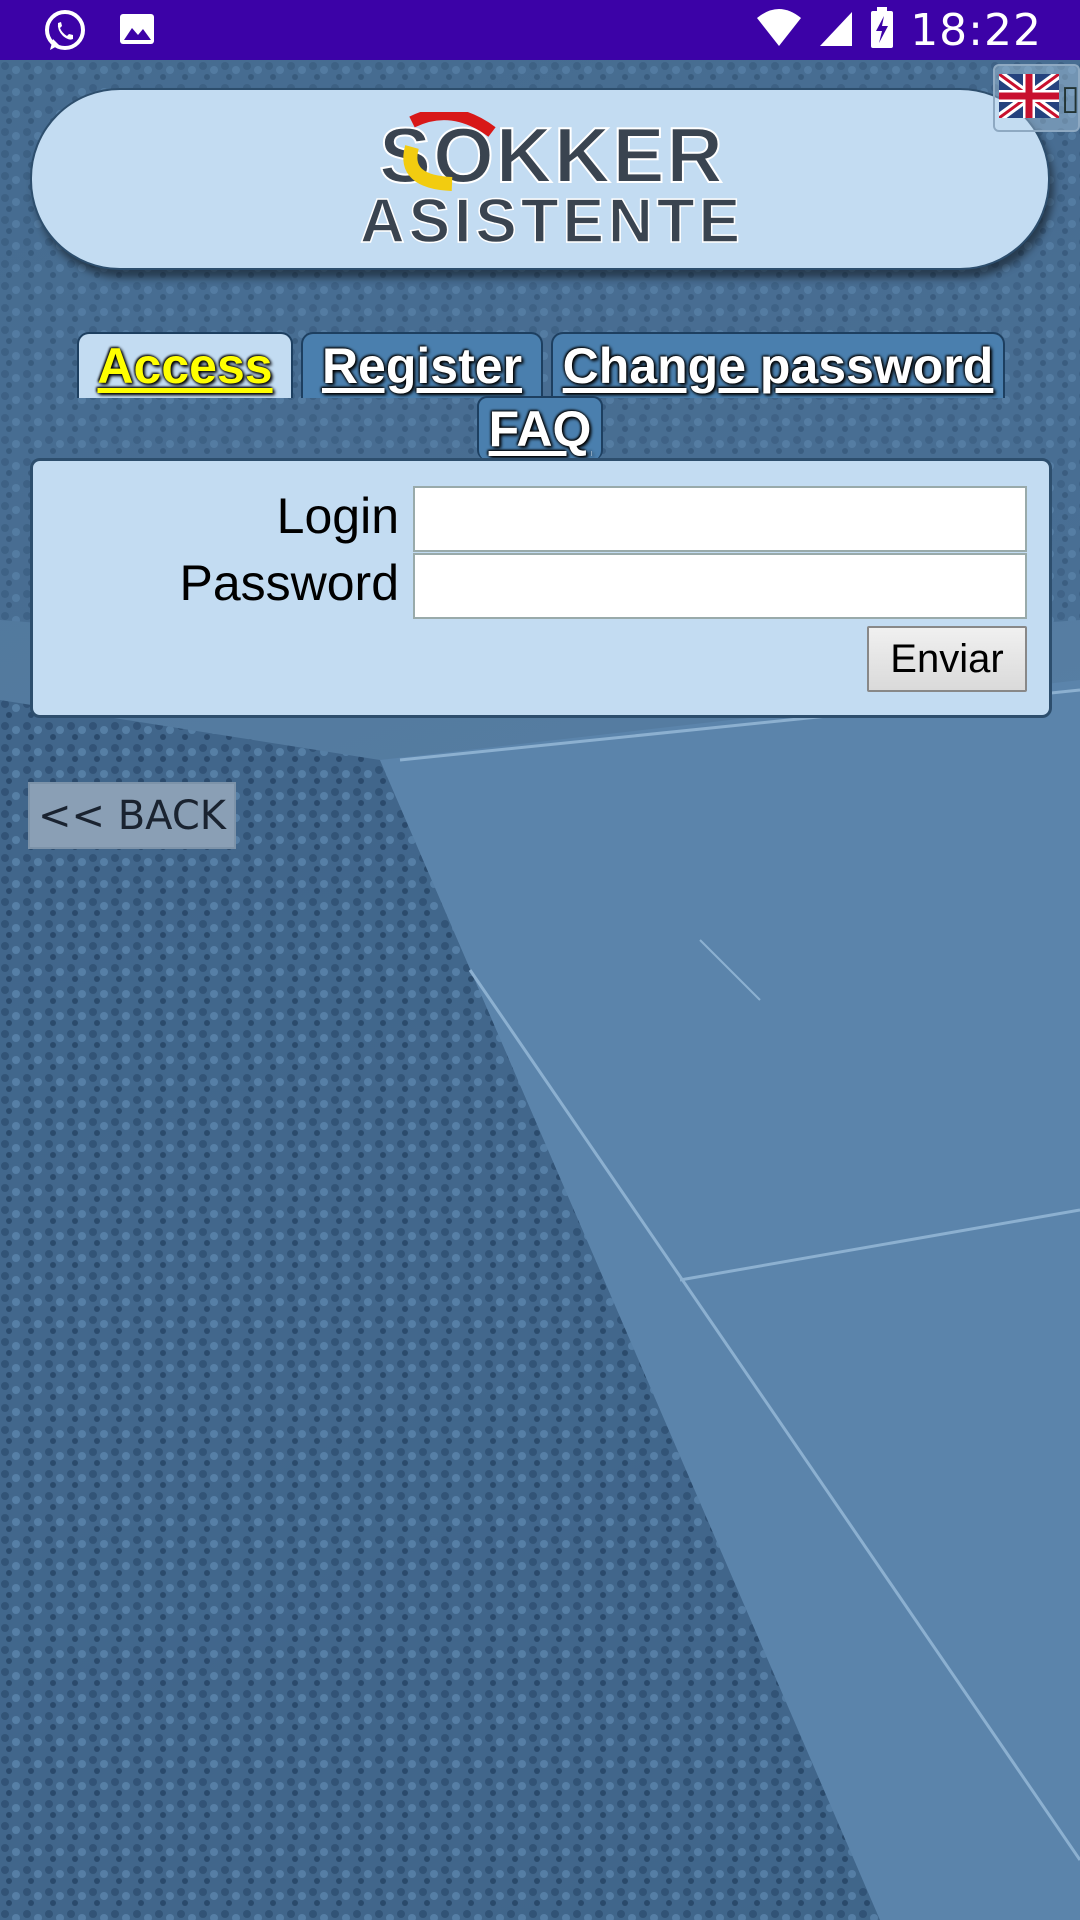 The image size is (1080, 1920). I want to click on language-button: ▯, so click(1036, 98).